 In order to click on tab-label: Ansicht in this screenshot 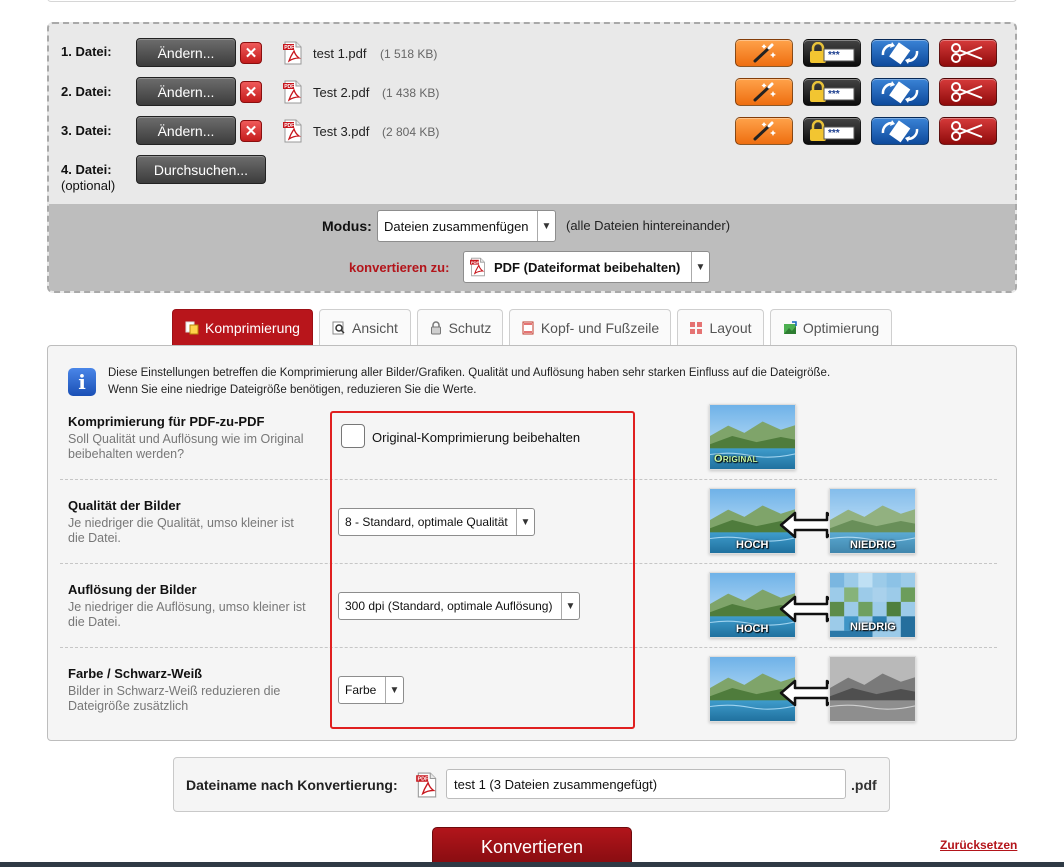, I will do `click(375, 328)`.